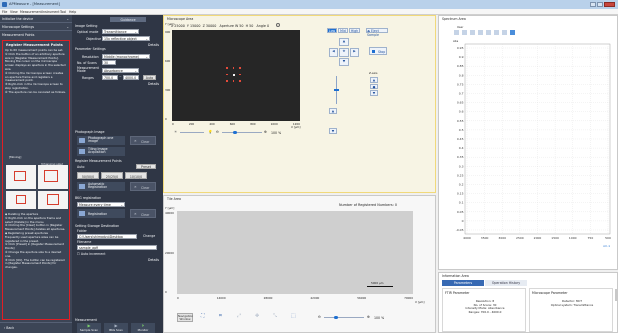 This screenshot has width=618, height=333. I want to click on nav-initialize: Initialize the device ⌄, so click(36, 19).